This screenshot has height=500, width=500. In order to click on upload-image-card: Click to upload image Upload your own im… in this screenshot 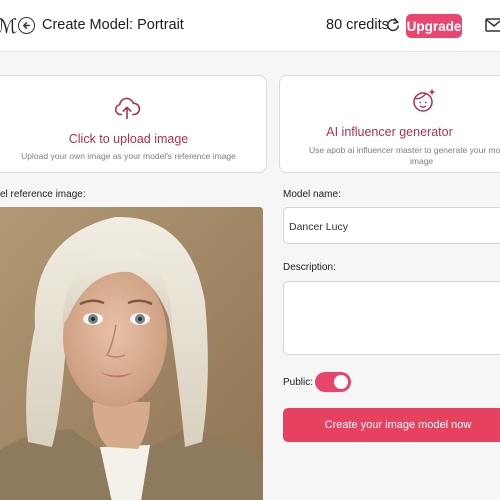, I will do `click(133, 124)`.